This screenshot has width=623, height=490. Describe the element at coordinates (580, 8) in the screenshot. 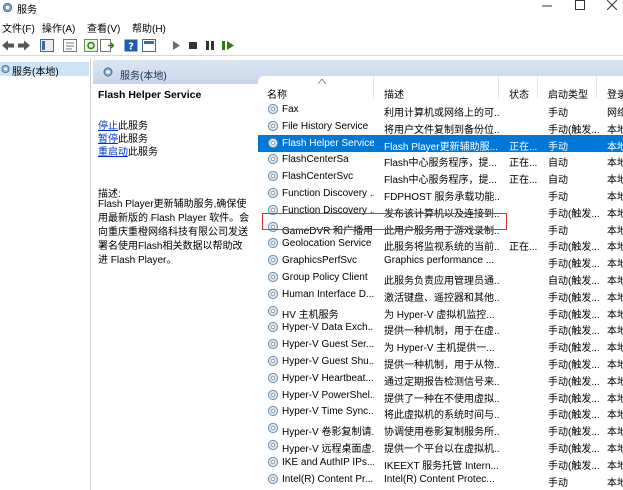

I see `maximize-button` at that location.